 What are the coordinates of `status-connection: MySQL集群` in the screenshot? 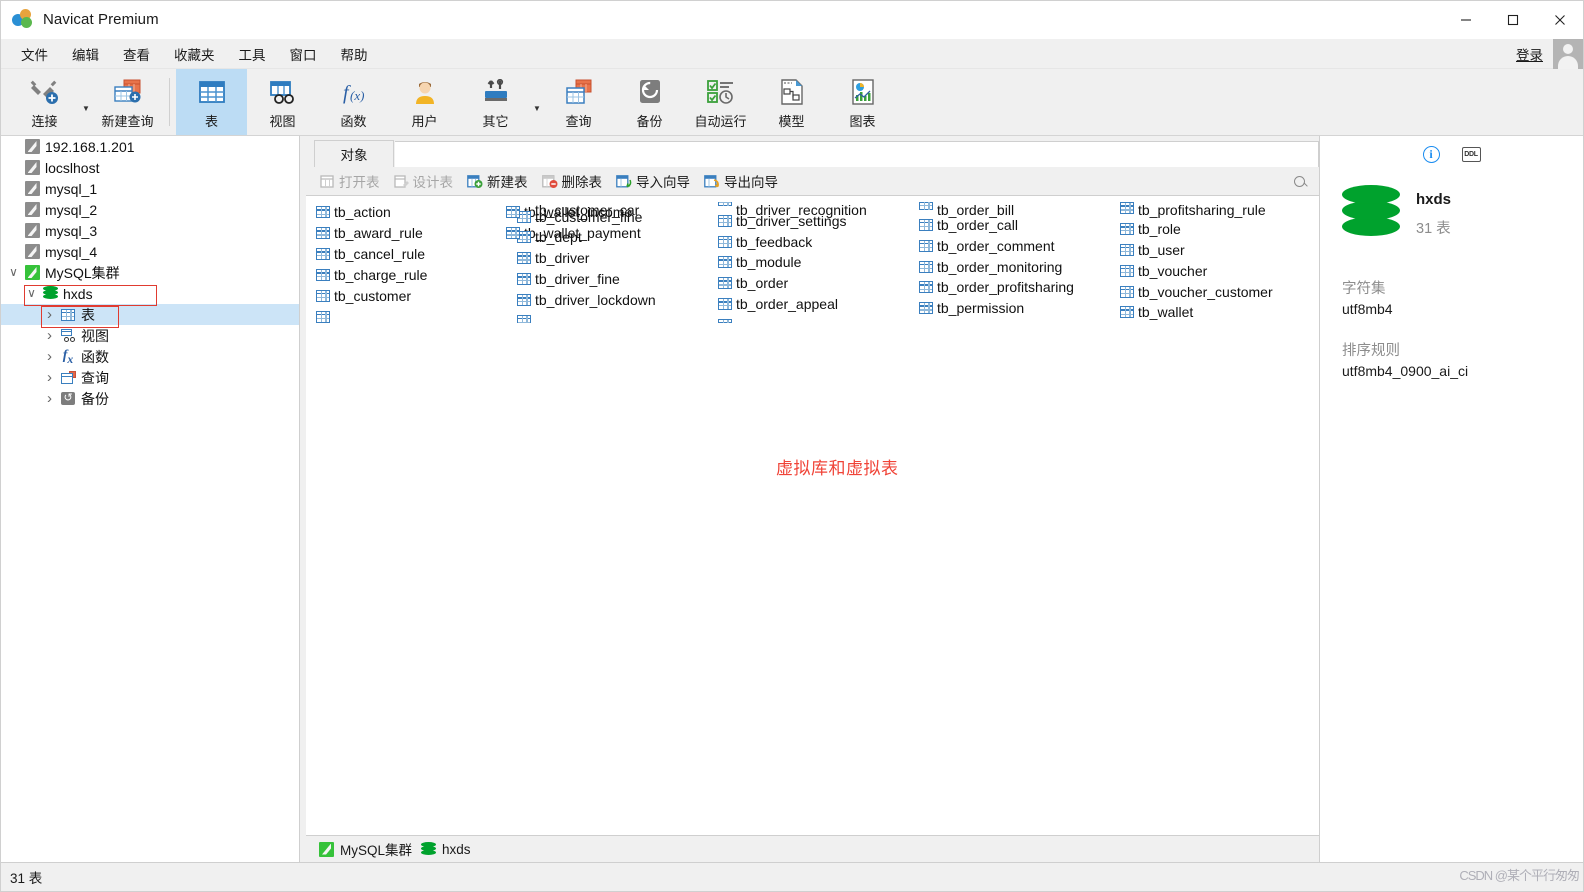 It's located at (365, 849).